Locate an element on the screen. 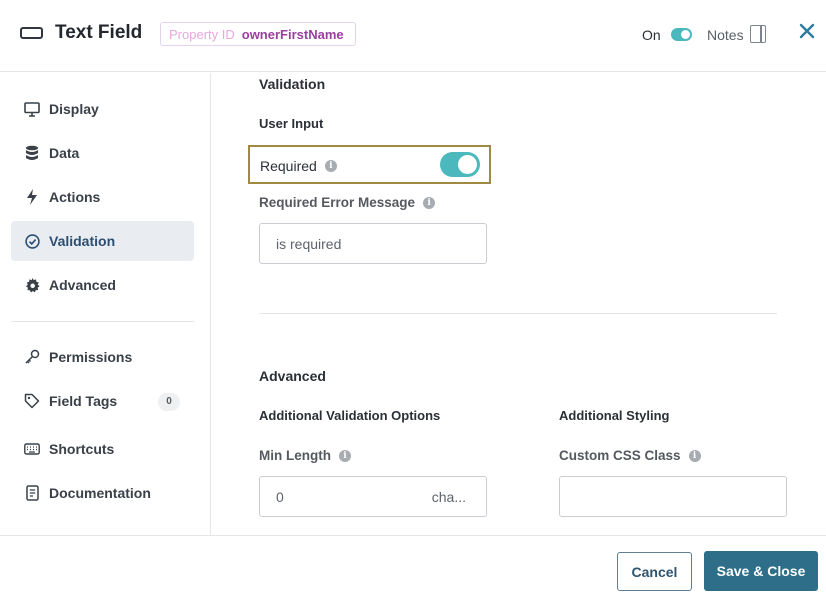 The height and width of the screenshot is (600, 826). sidebar-item-label: Documentation is located at coordinates (100, 493).